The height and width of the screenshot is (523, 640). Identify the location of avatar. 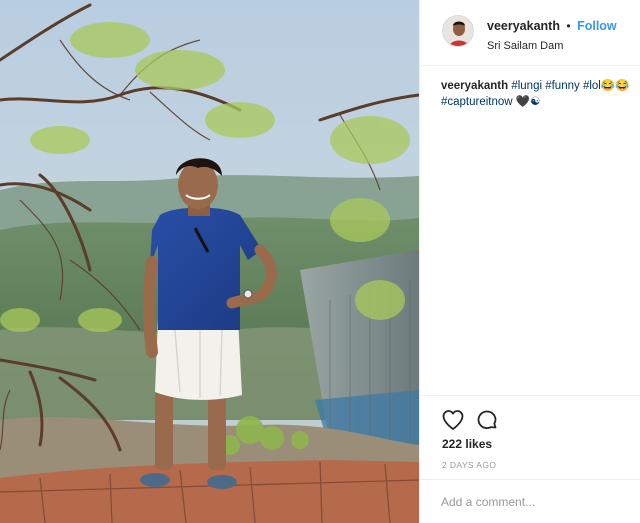
(458, 31).